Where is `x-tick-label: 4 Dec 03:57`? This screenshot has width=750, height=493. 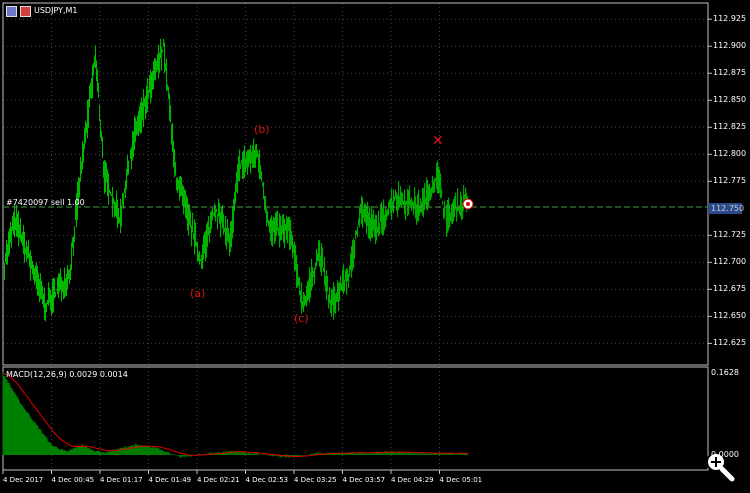 x-tick-label: 4 Dec 03:57 is located at coordinates (364, 480).